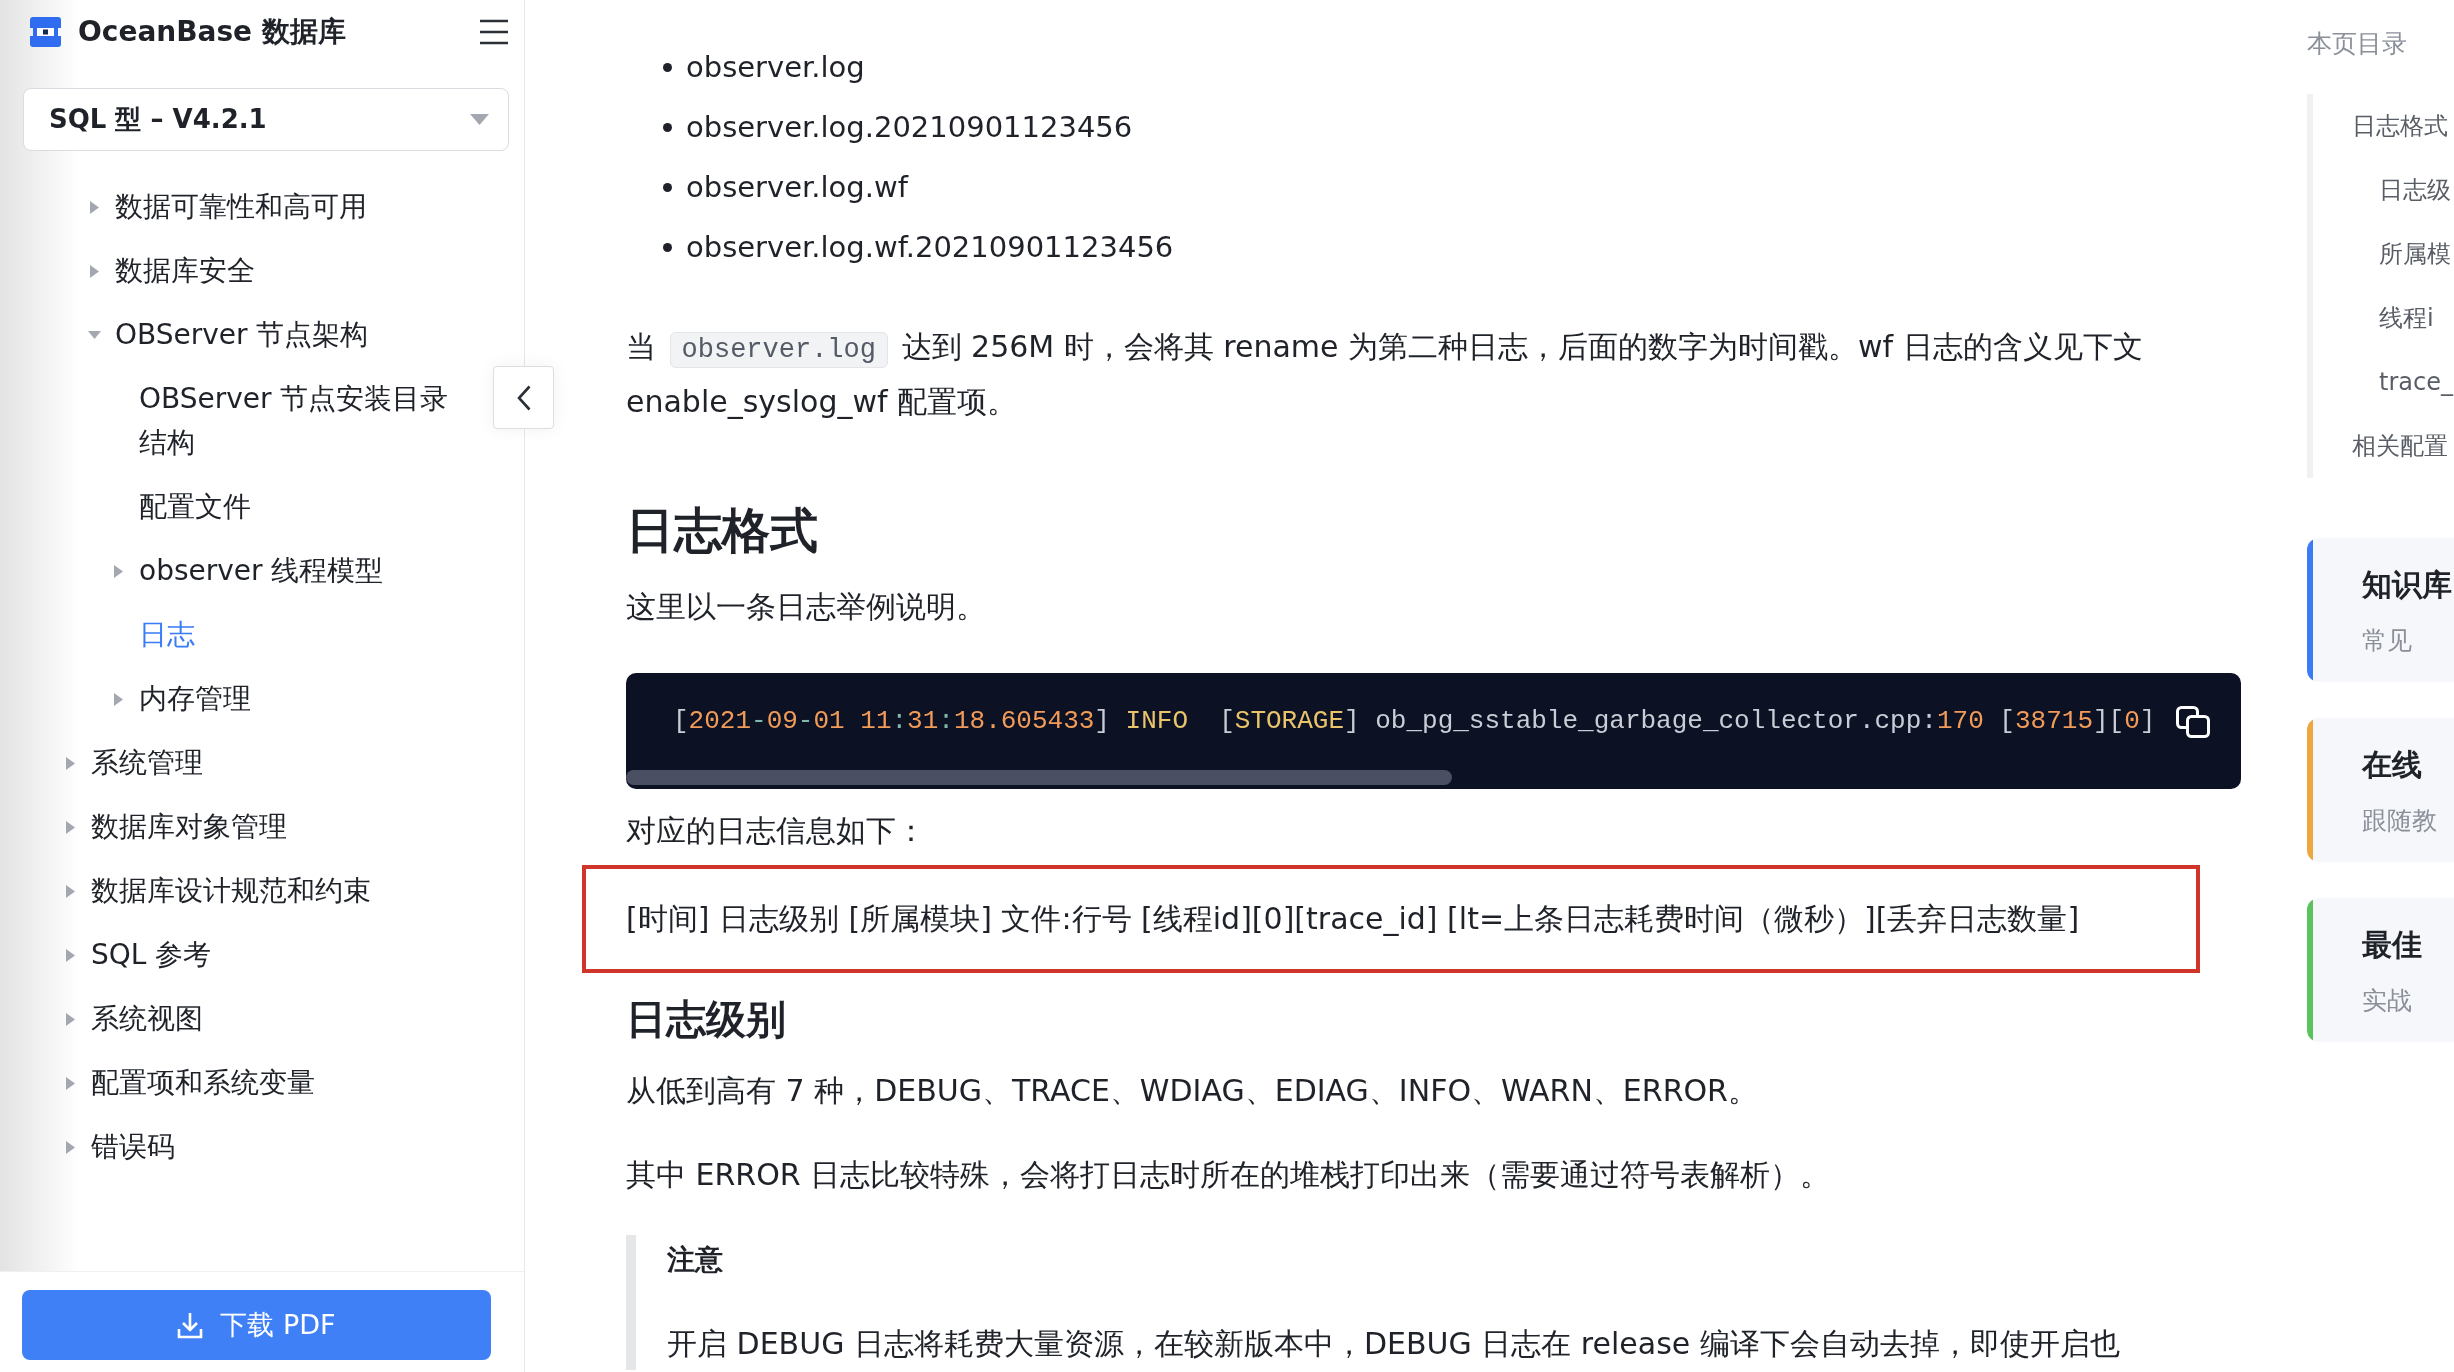  I want to click on card-title: 最佳, so click(2392, 945).